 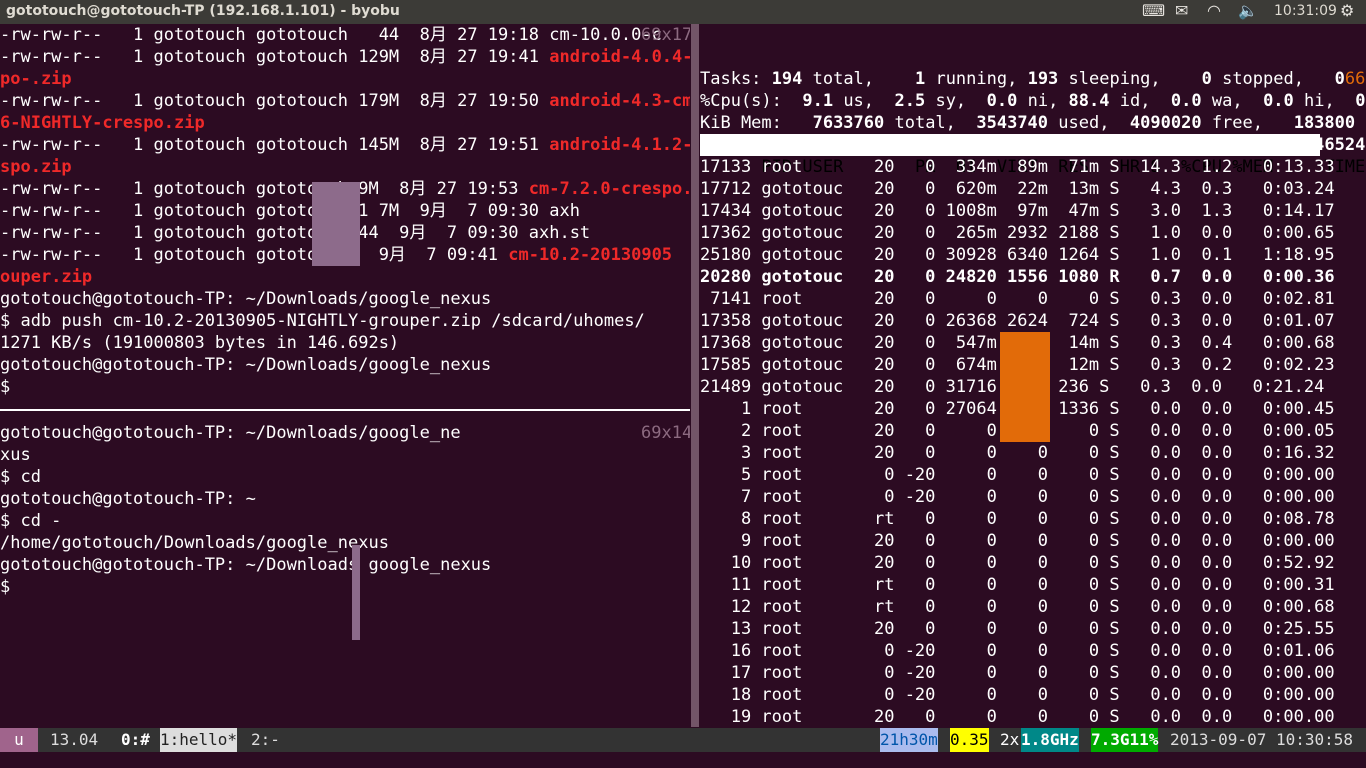 What do you see at coordinates (864, 101) in the screenshot?
I see `summary-label: us,` at bounding box center [864, 101].